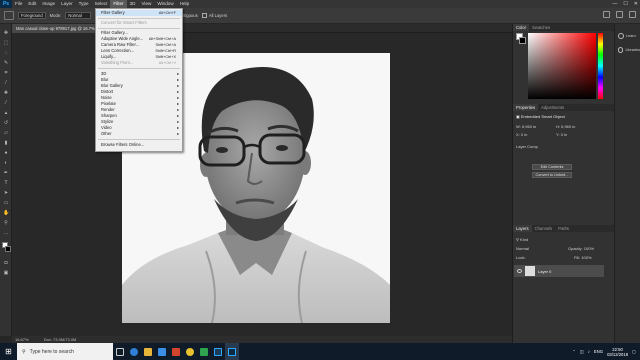 The width and height of the screenshot is (640, 360). Describe the element at coordinates (519, 271) in the screenshot. I see `visibility-eye-icon` at that location.